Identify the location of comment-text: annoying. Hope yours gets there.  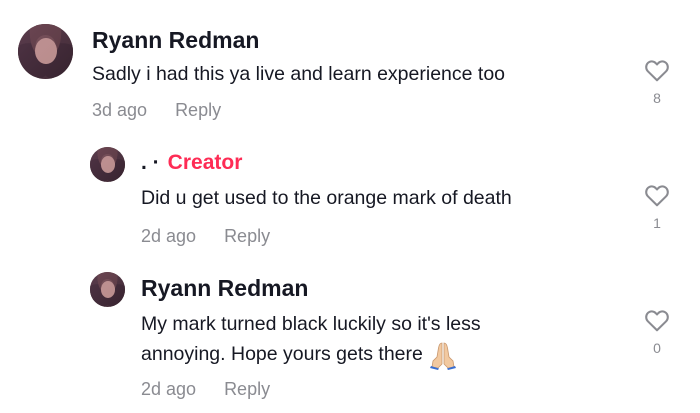
(300, 354).